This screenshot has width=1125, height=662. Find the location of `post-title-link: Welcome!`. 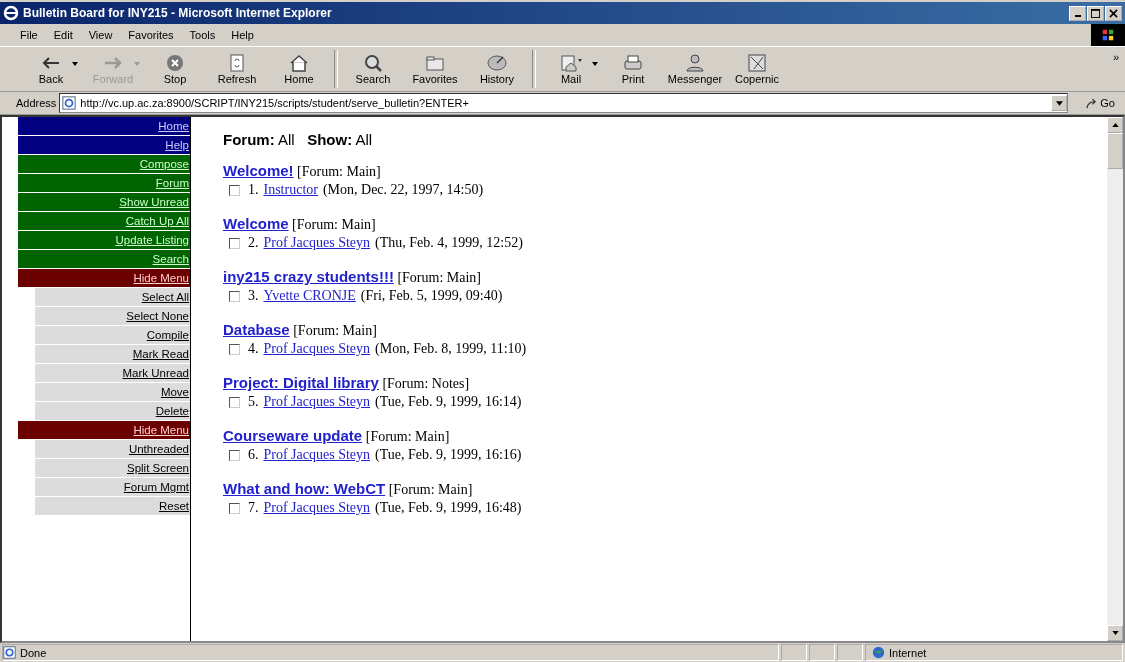

post-title-link: Welcome! is located at coordinates (258, 170).